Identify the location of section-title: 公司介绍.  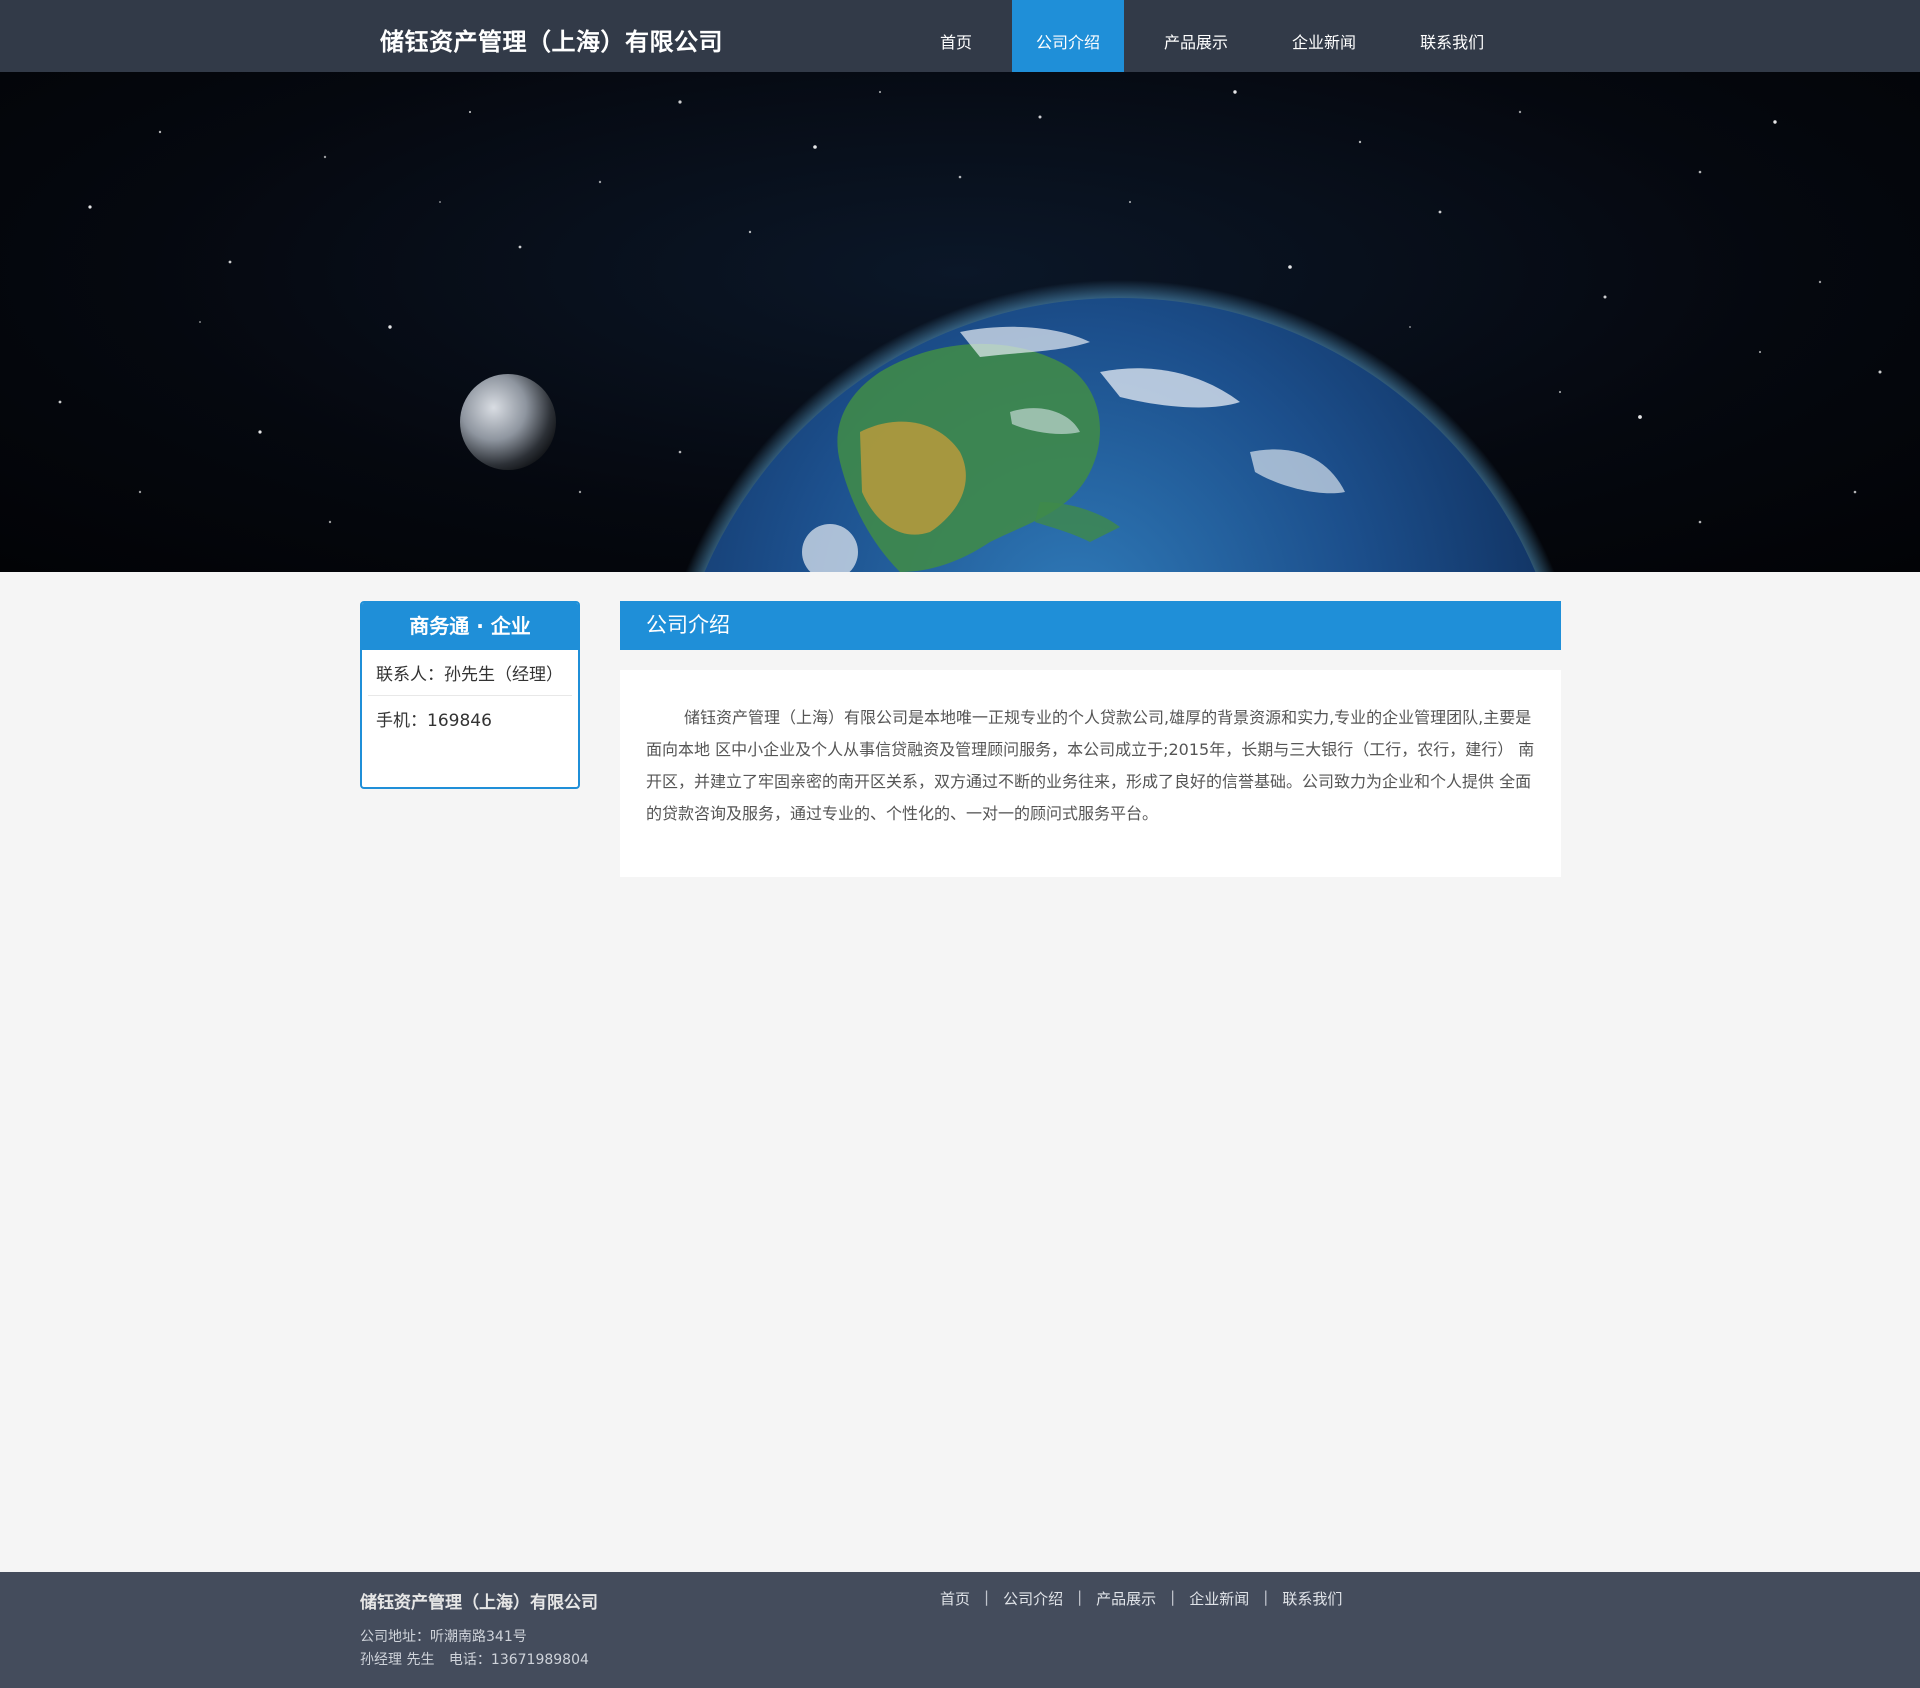
(1090, 625).